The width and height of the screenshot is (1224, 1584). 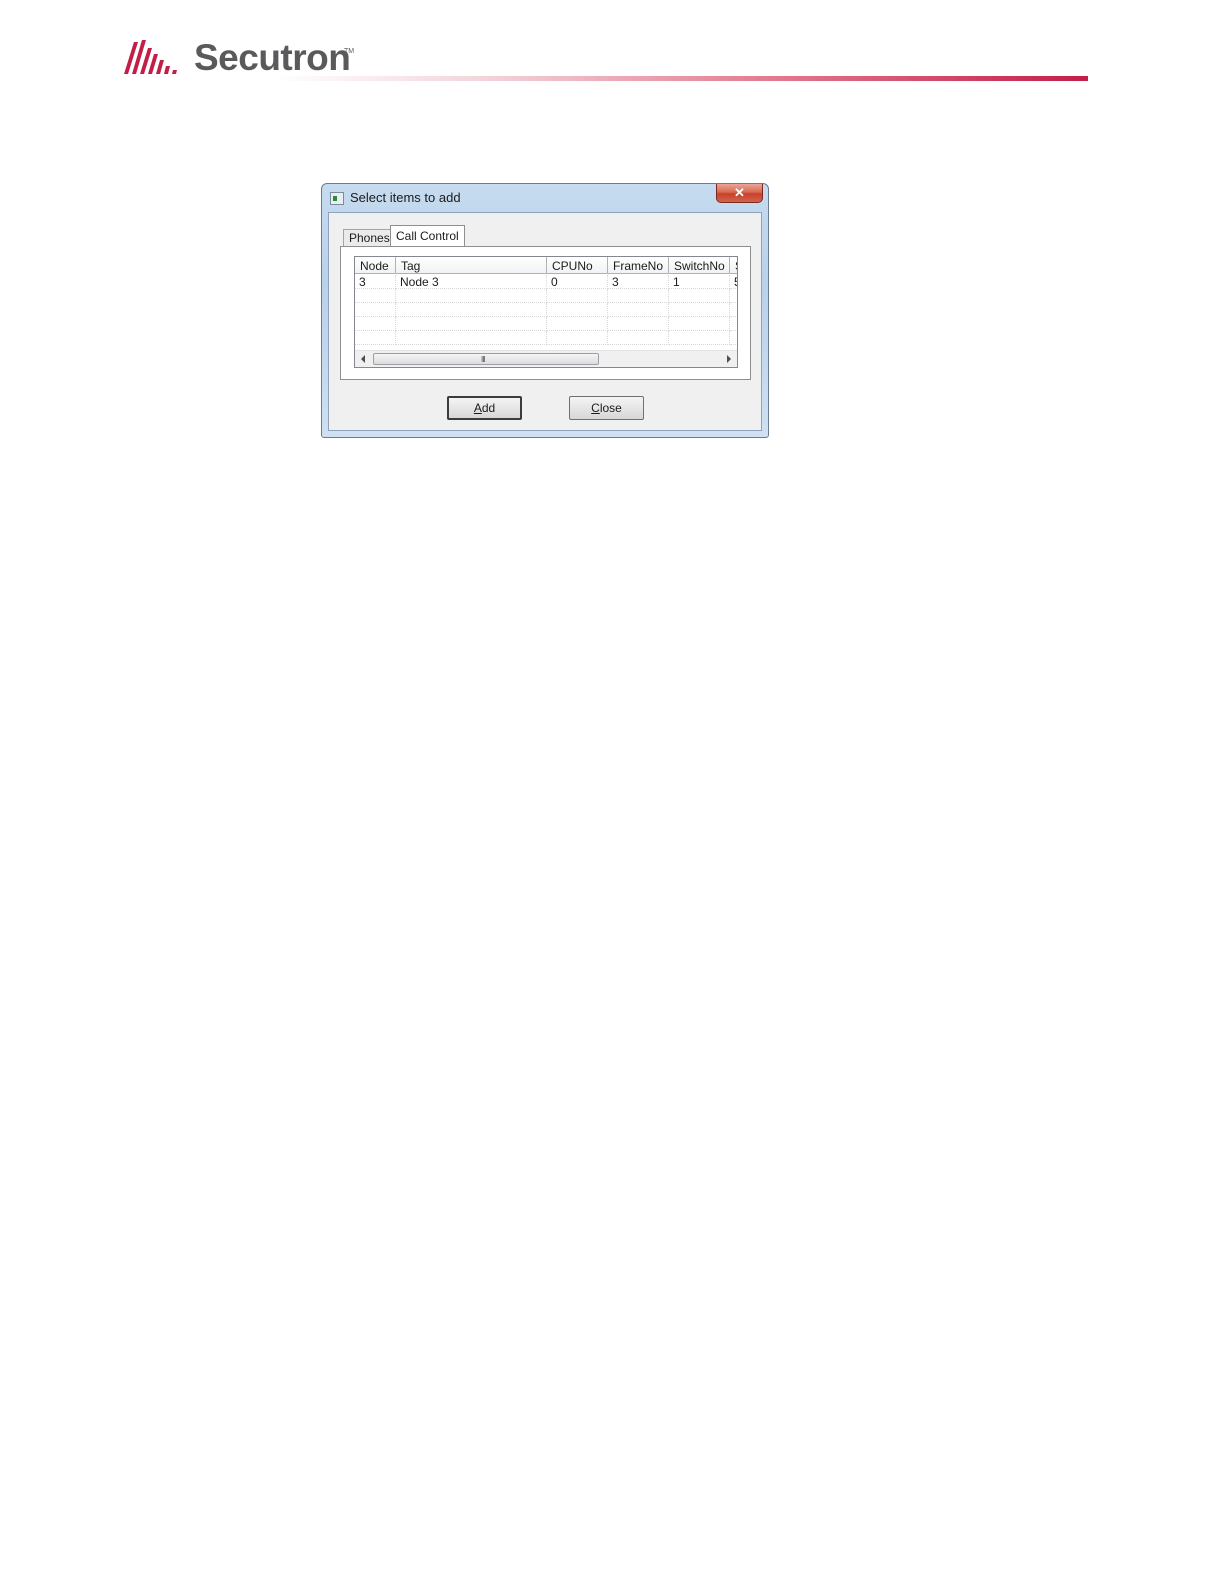 I want to click on scroll-left-arrow-icon, so click(x=363, y=359).